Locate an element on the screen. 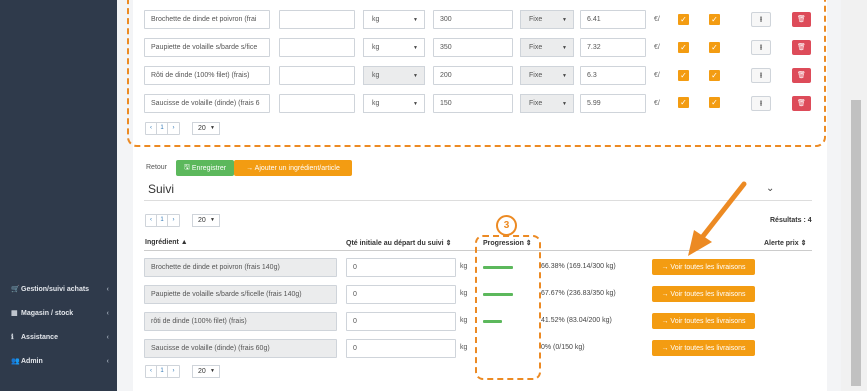  enregistrer-button: 🖫 Enregistrer is located at coordinates (205, 168).